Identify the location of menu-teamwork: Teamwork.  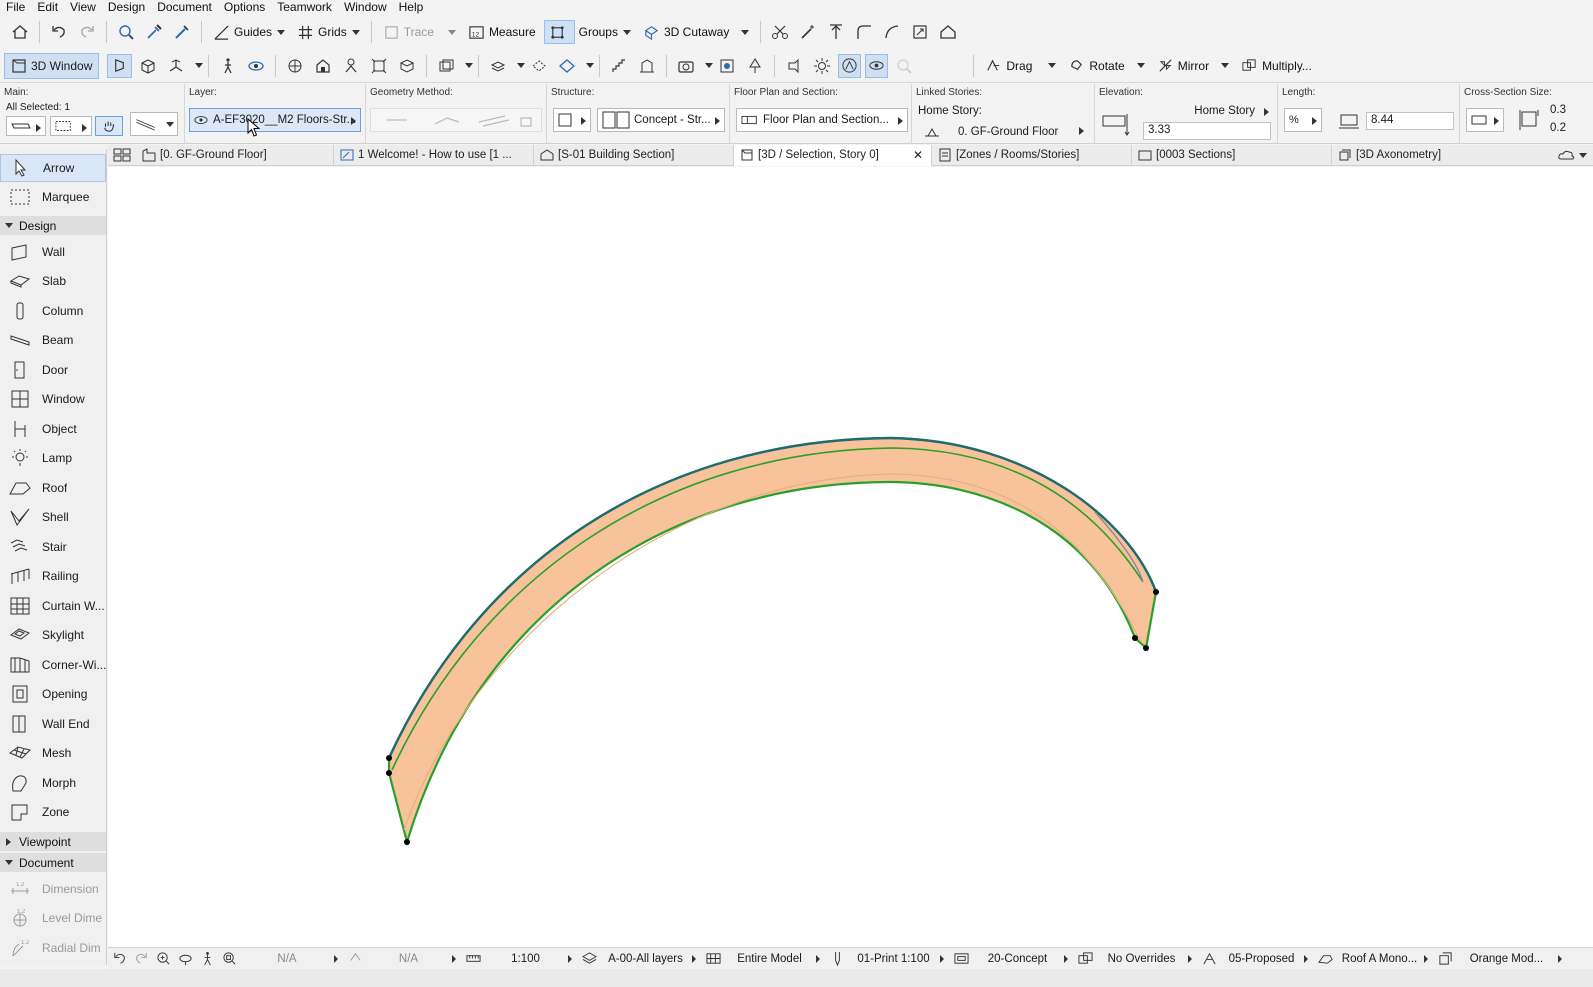
(304, 7).